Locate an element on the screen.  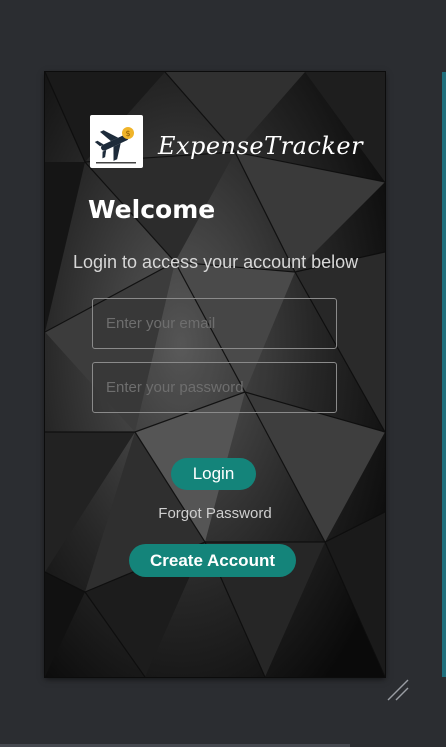
email-input is located at coordinates (214, 323).